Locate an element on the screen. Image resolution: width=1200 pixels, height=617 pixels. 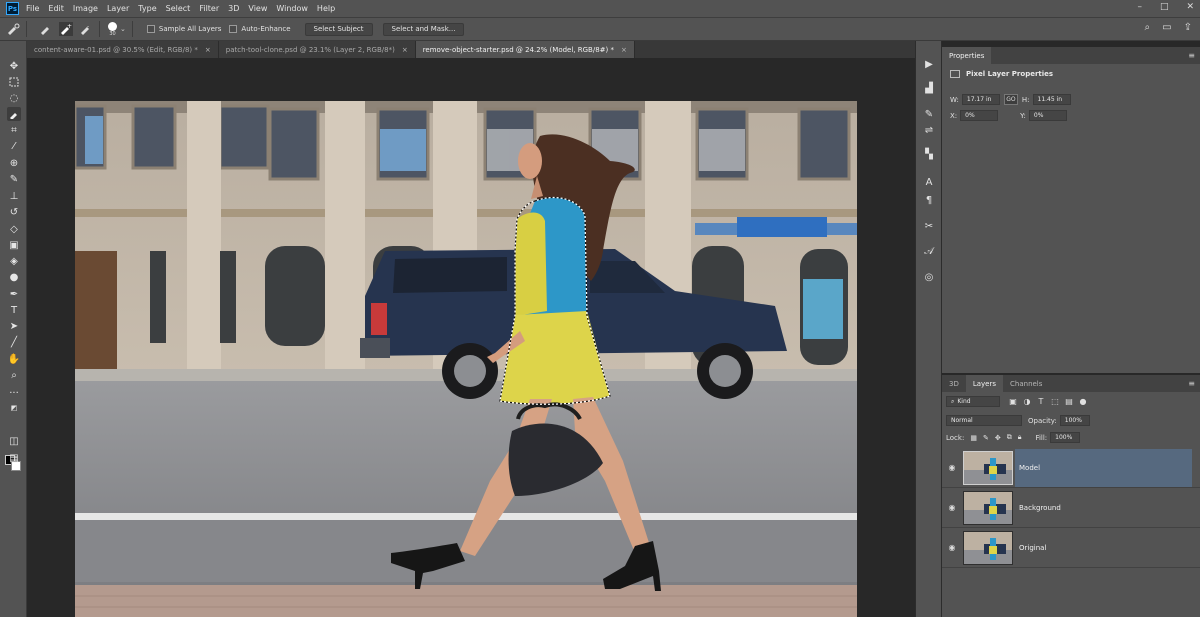
screen-mode-icon: ▤ is located at coordinates (14, 458).